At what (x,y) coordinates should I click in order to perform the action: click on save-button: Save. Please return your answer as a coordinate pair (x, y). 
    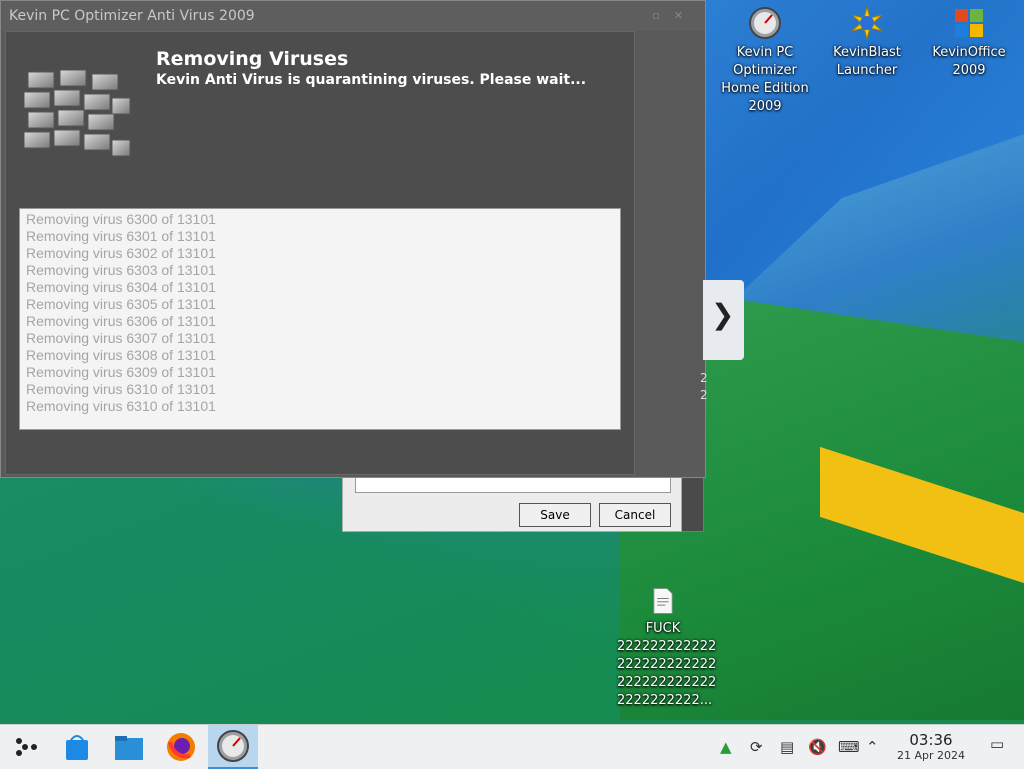
    Looking at the image, I should click on (555, 515).